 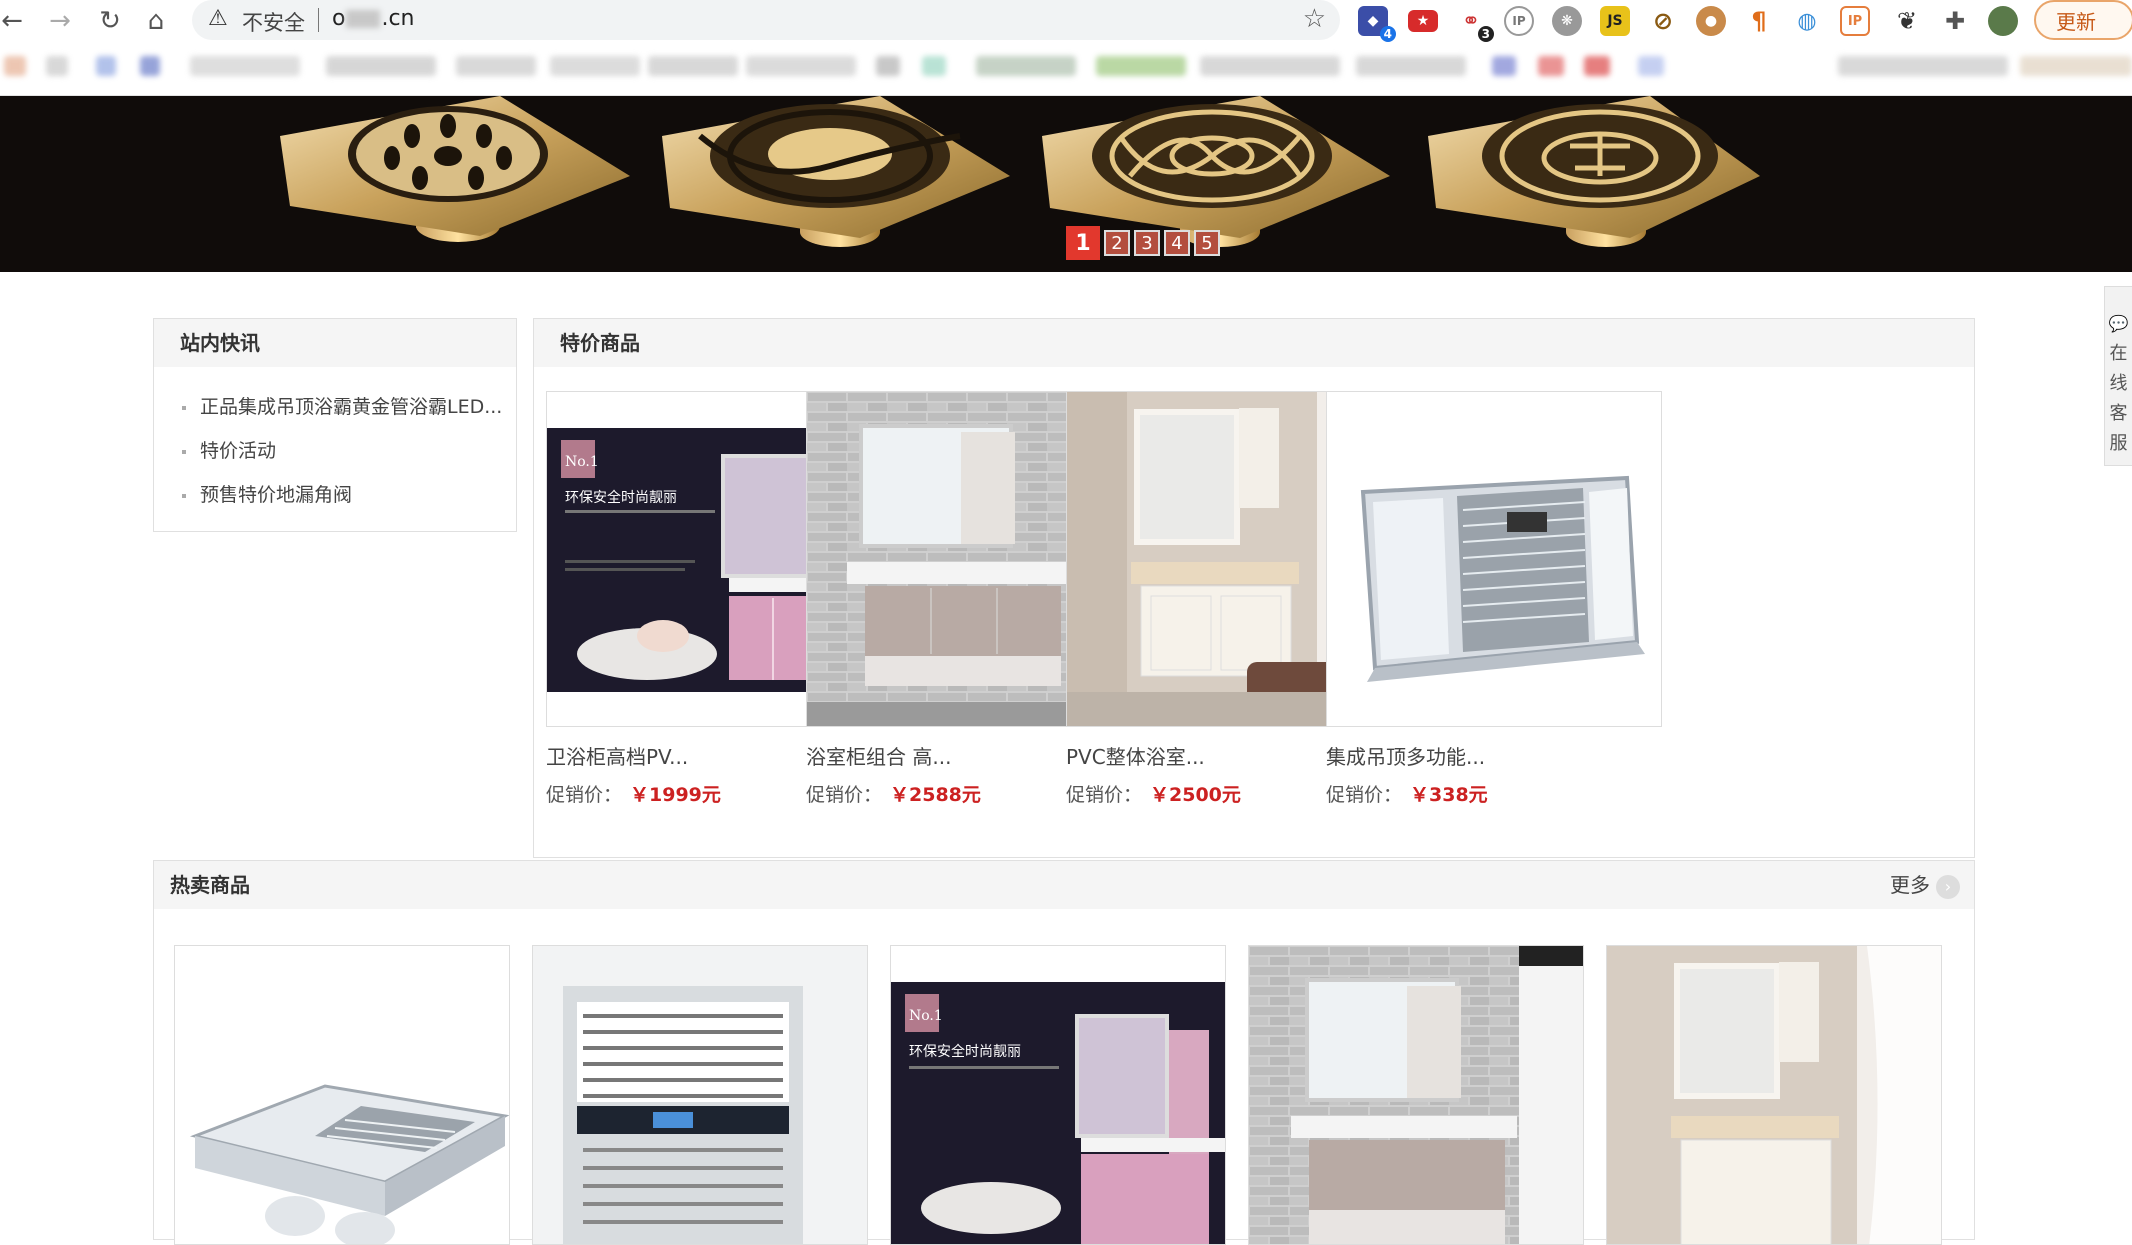 What do you see at coordinates (16, 21) in the screenshot?
I see `back-arrow-icon: ←` at bounding box center [16, 21].